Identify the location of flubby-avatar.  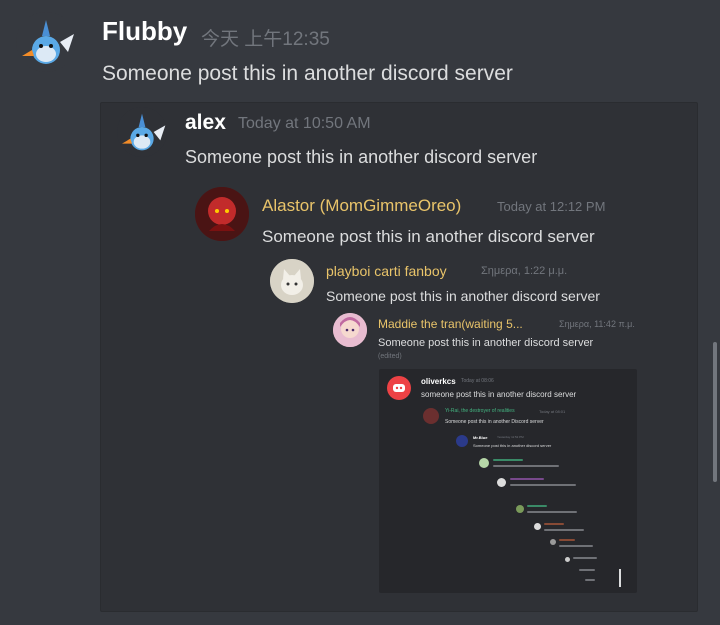
(46, 42).